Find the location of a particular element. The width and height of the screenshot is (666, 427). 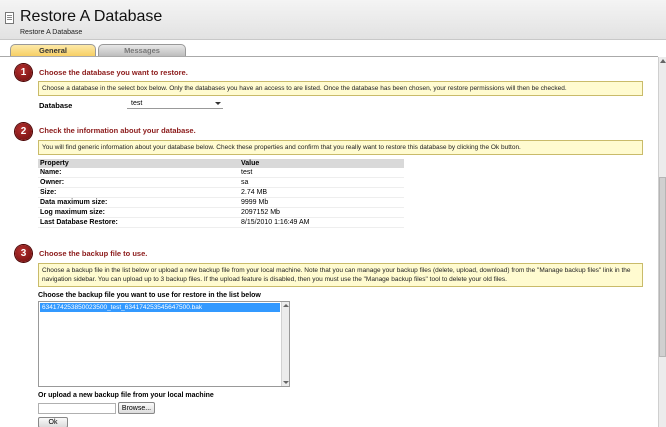

page-scrollbar is located at coordinates (662, 242).